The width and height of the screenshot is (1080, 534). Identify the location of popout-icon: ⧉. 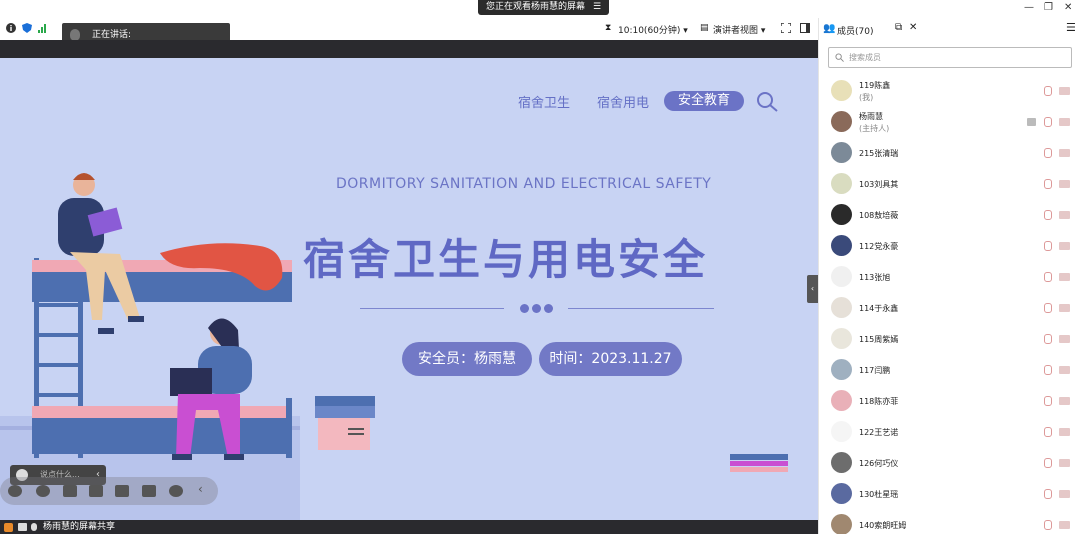
(898, 27).